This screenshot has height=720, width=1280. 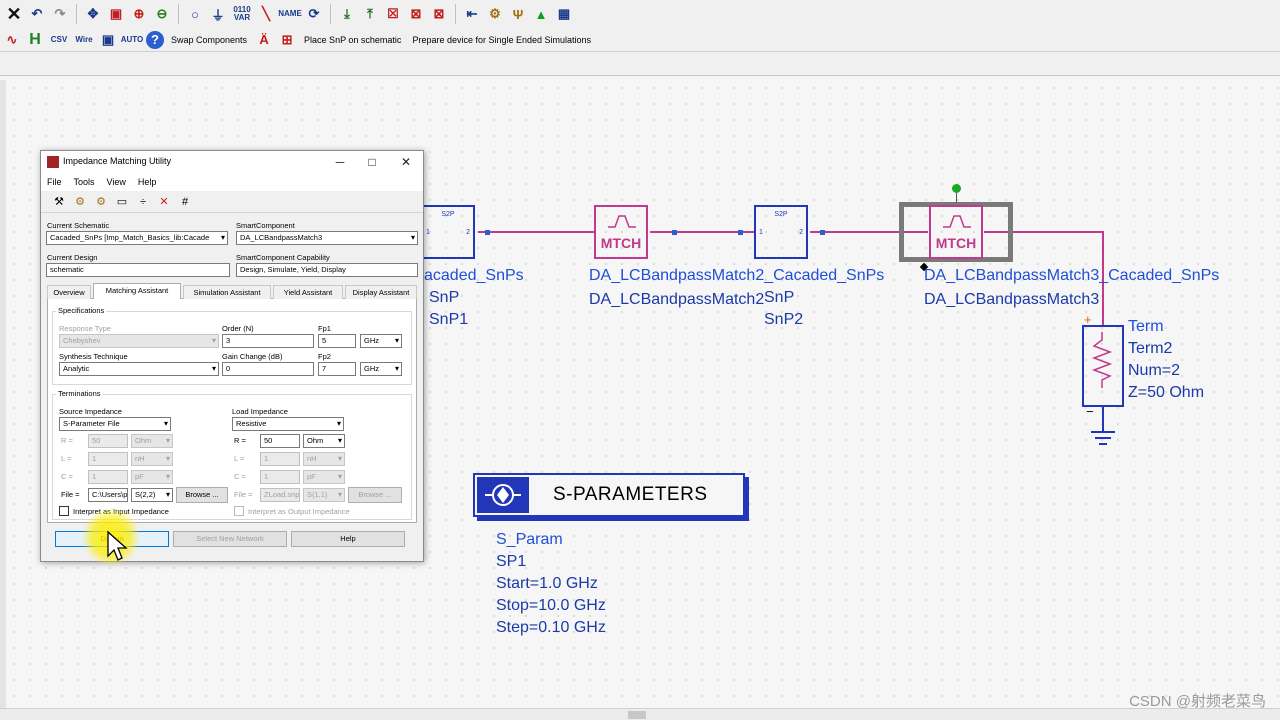 What do you see at coordinates (54, 182) in the screenshot?
I see `menu-file: File` at bounding box center [54, 182].